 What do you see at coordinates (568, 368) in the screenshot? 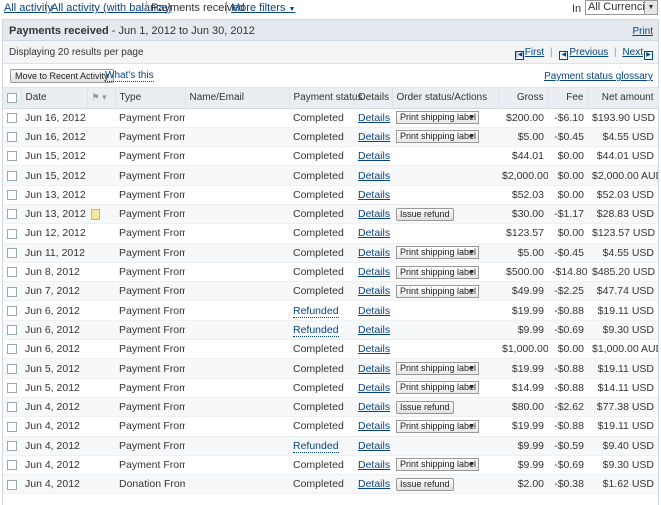
I see `fee-cell: -$0.88` at bounding box center [568, 368].